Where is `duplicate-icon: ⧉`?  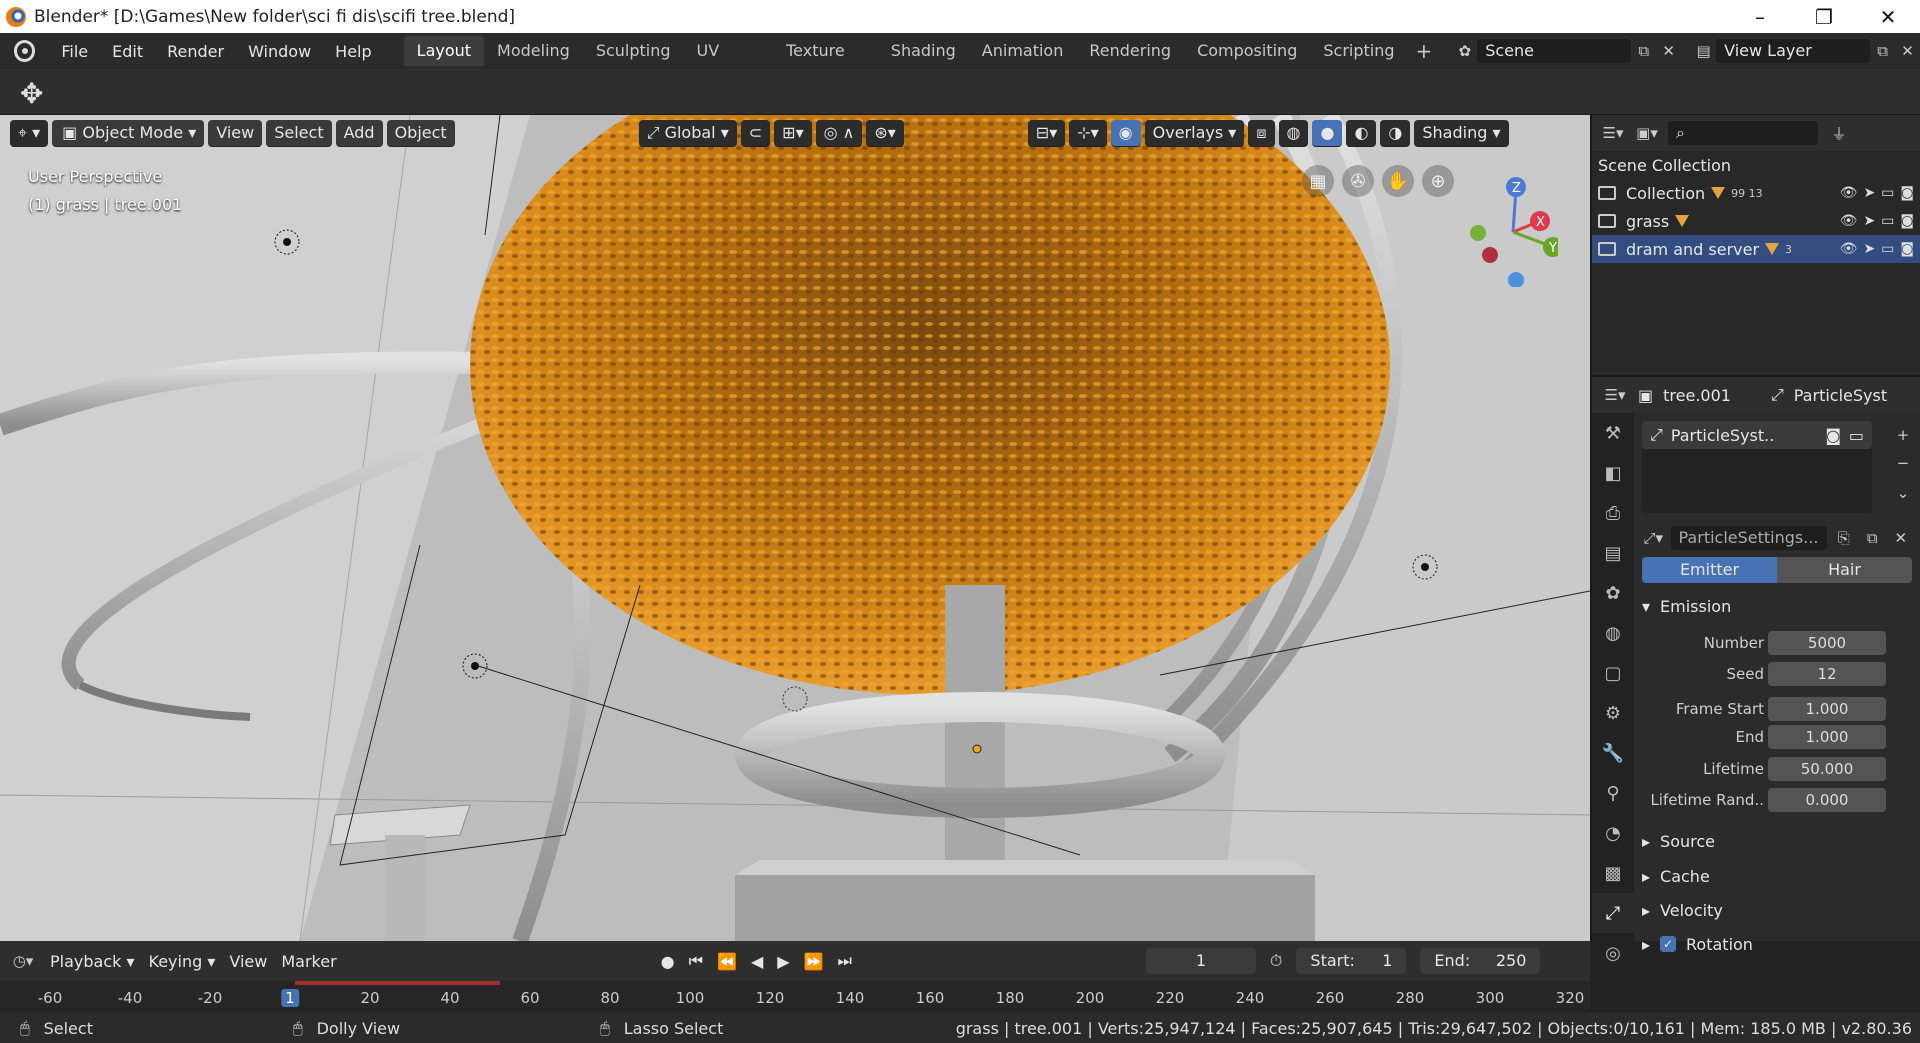
duplicate-icon: ⧉ is located at coordinates (1872, 538).